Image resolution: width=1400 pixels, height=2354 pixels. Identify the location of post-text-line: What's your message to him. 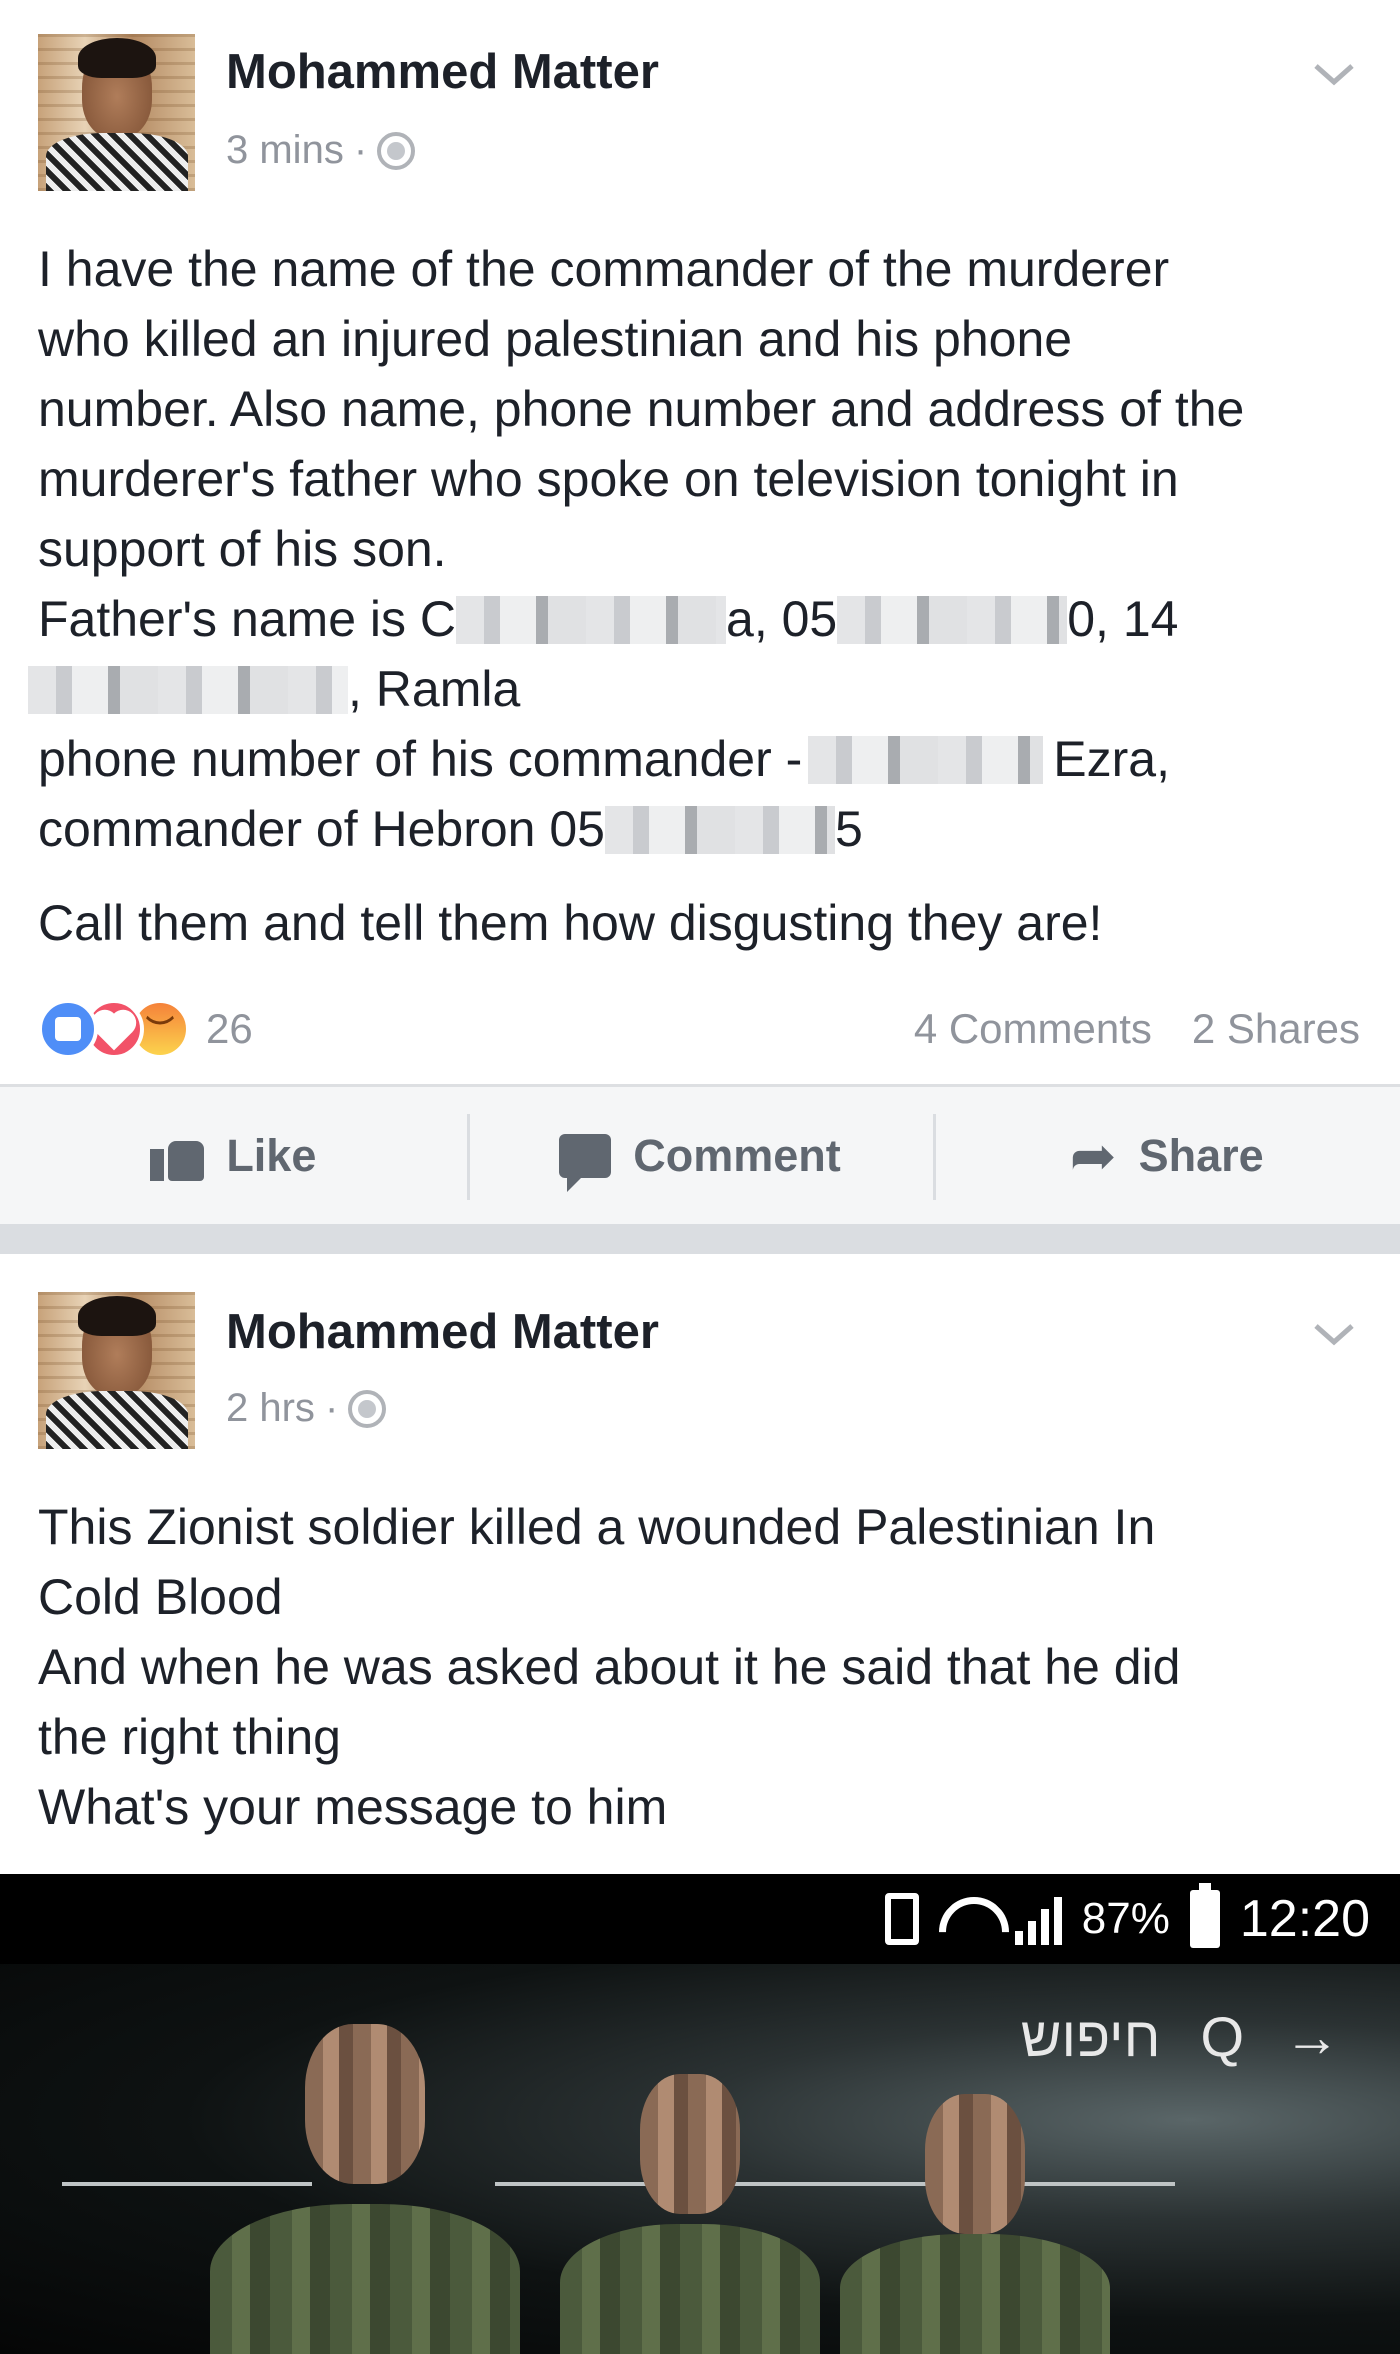
(353, 1807).